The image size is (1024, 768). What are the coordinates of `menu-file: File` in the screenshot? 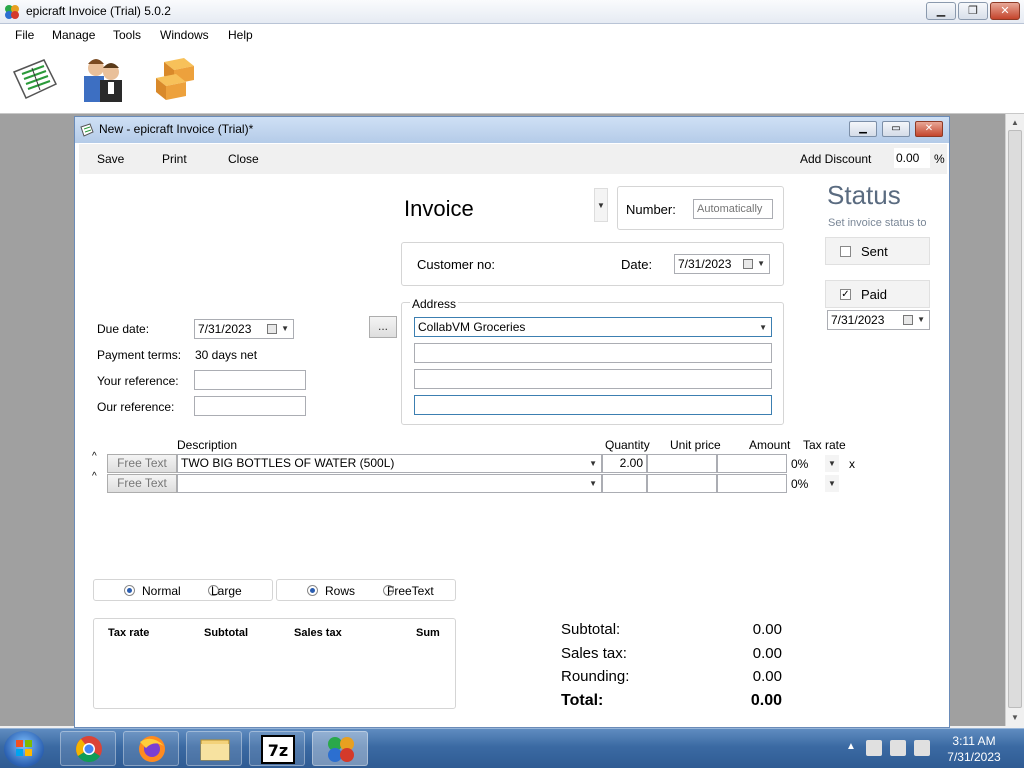 It's located at (24, 35).